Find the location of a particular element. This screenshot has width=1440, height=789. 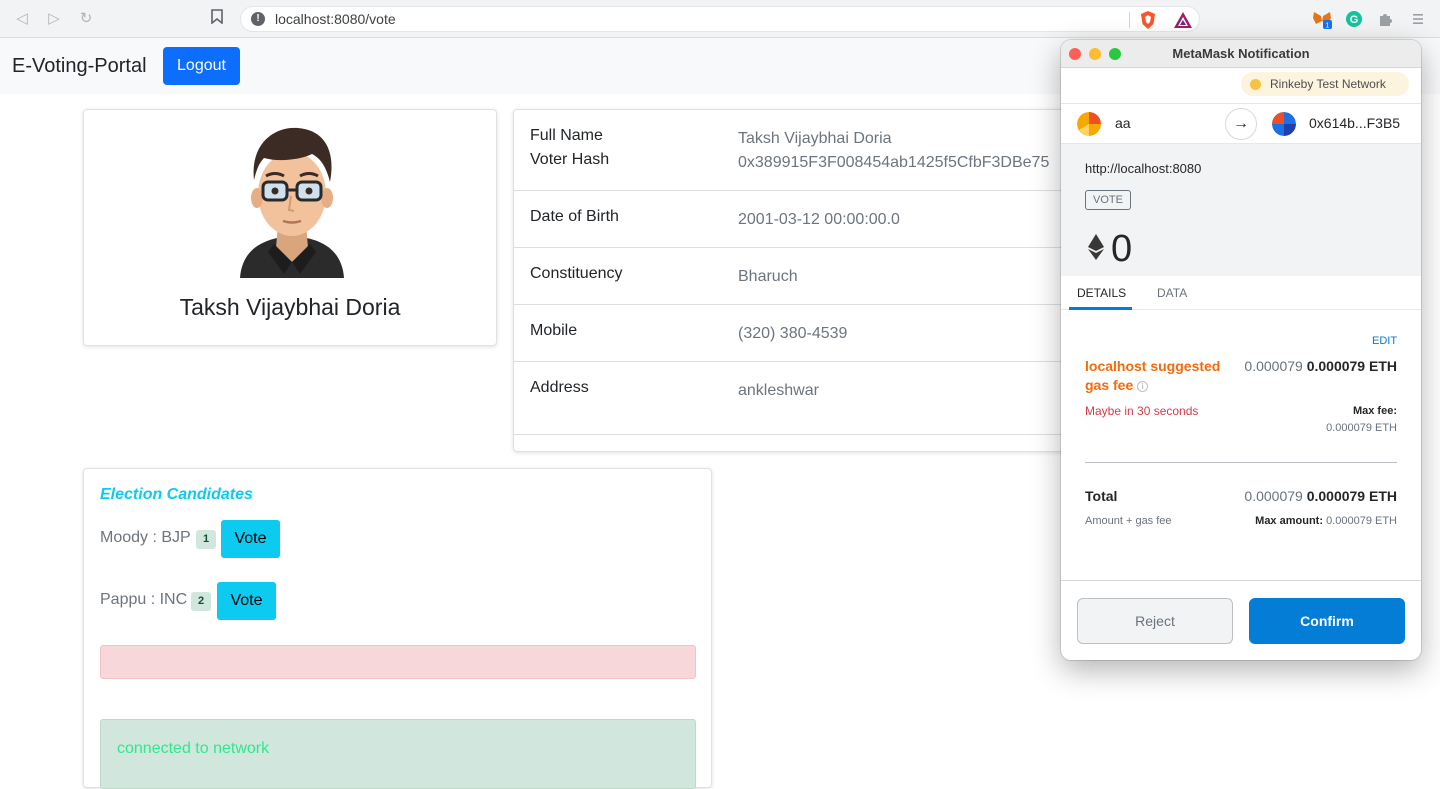

full-name-label: Full Name is located at coordinates (566, 135).